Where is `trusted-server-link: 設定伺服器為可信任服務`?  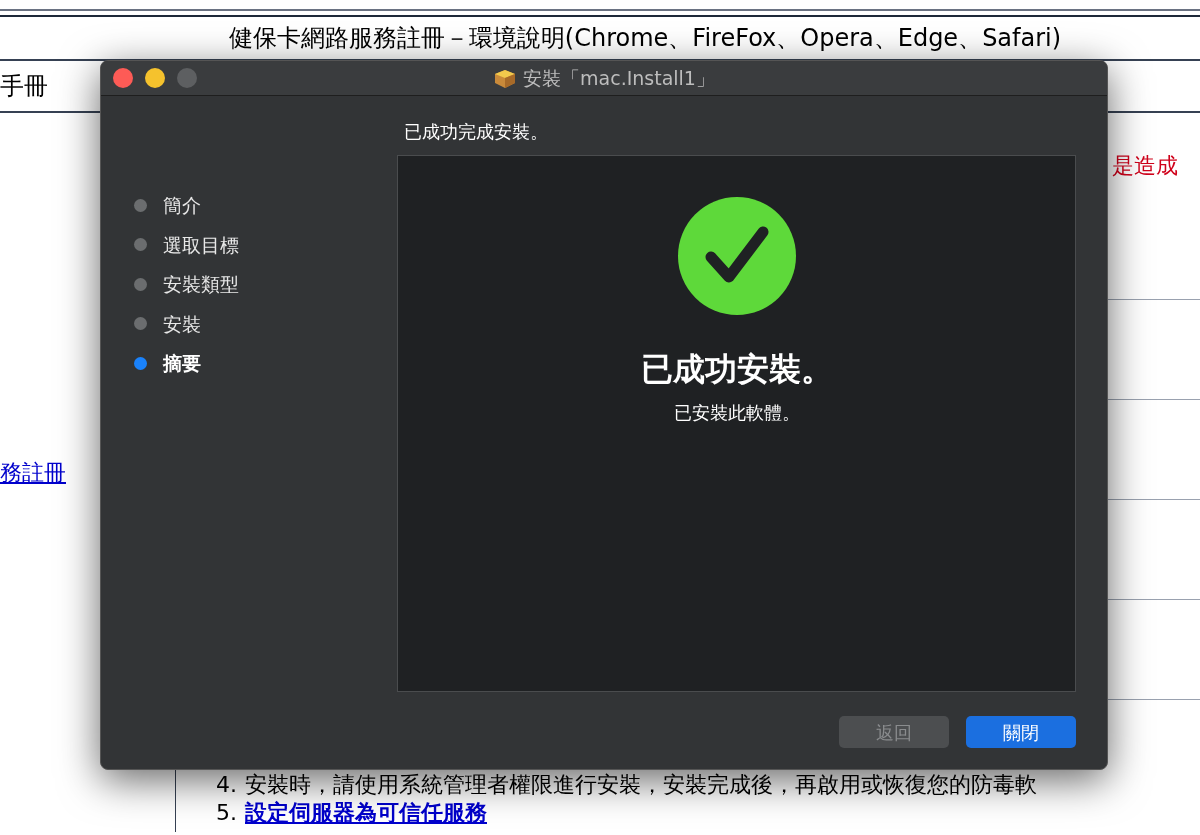
trusted-server-link: 設定伺服器為可信任服務 is located at coordinates (366, 813).